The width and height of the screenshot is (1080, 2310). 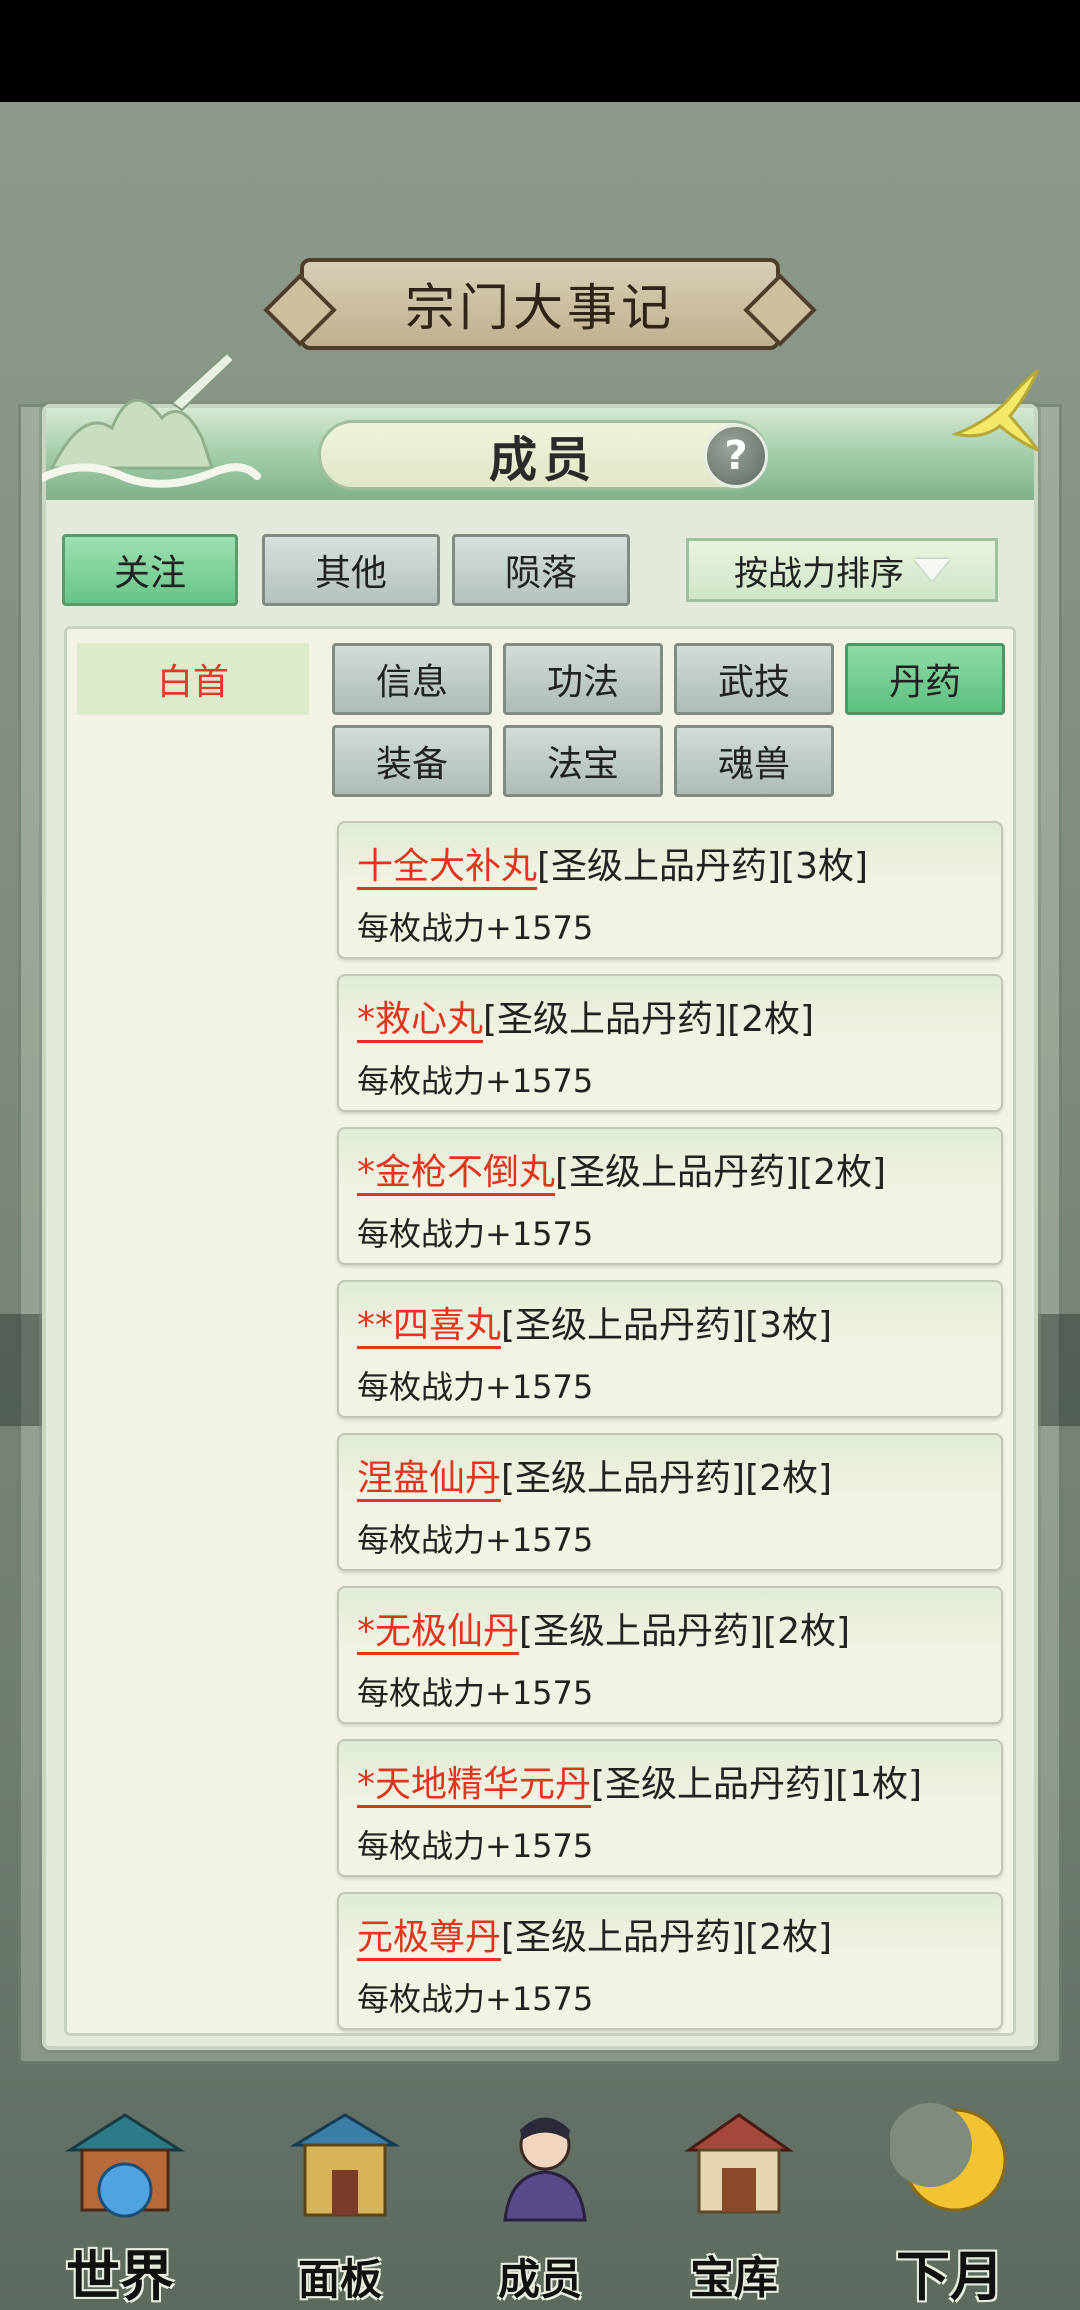 What do you see at coordinates (950, 2276) in the screenshot?
I see `nav-next-month-label: 下月` at bounding box center [950, 2276].